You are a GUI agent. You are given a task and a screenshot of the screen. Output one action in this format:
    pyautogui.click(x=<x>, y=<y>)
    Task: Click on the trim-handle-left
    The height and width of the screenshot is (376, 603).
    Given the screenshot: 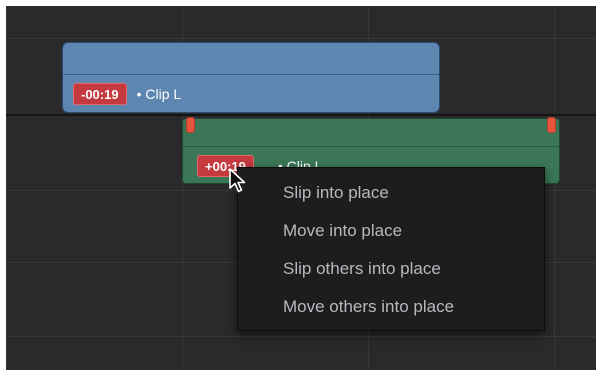 What is the action you would take?
    pyautogui.click(x=190, y=125)
    